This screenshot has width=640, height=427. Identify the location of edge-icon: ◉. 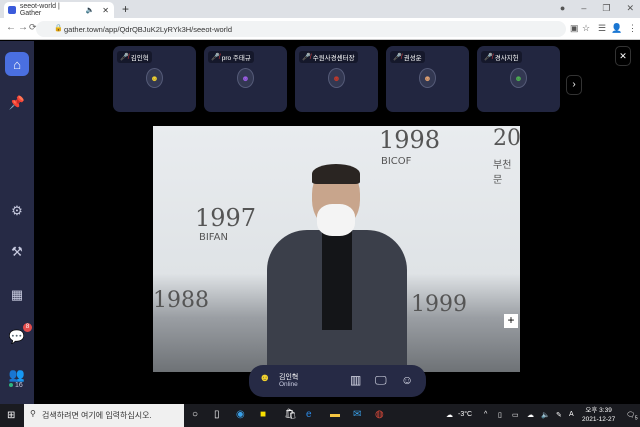
(240, 414).